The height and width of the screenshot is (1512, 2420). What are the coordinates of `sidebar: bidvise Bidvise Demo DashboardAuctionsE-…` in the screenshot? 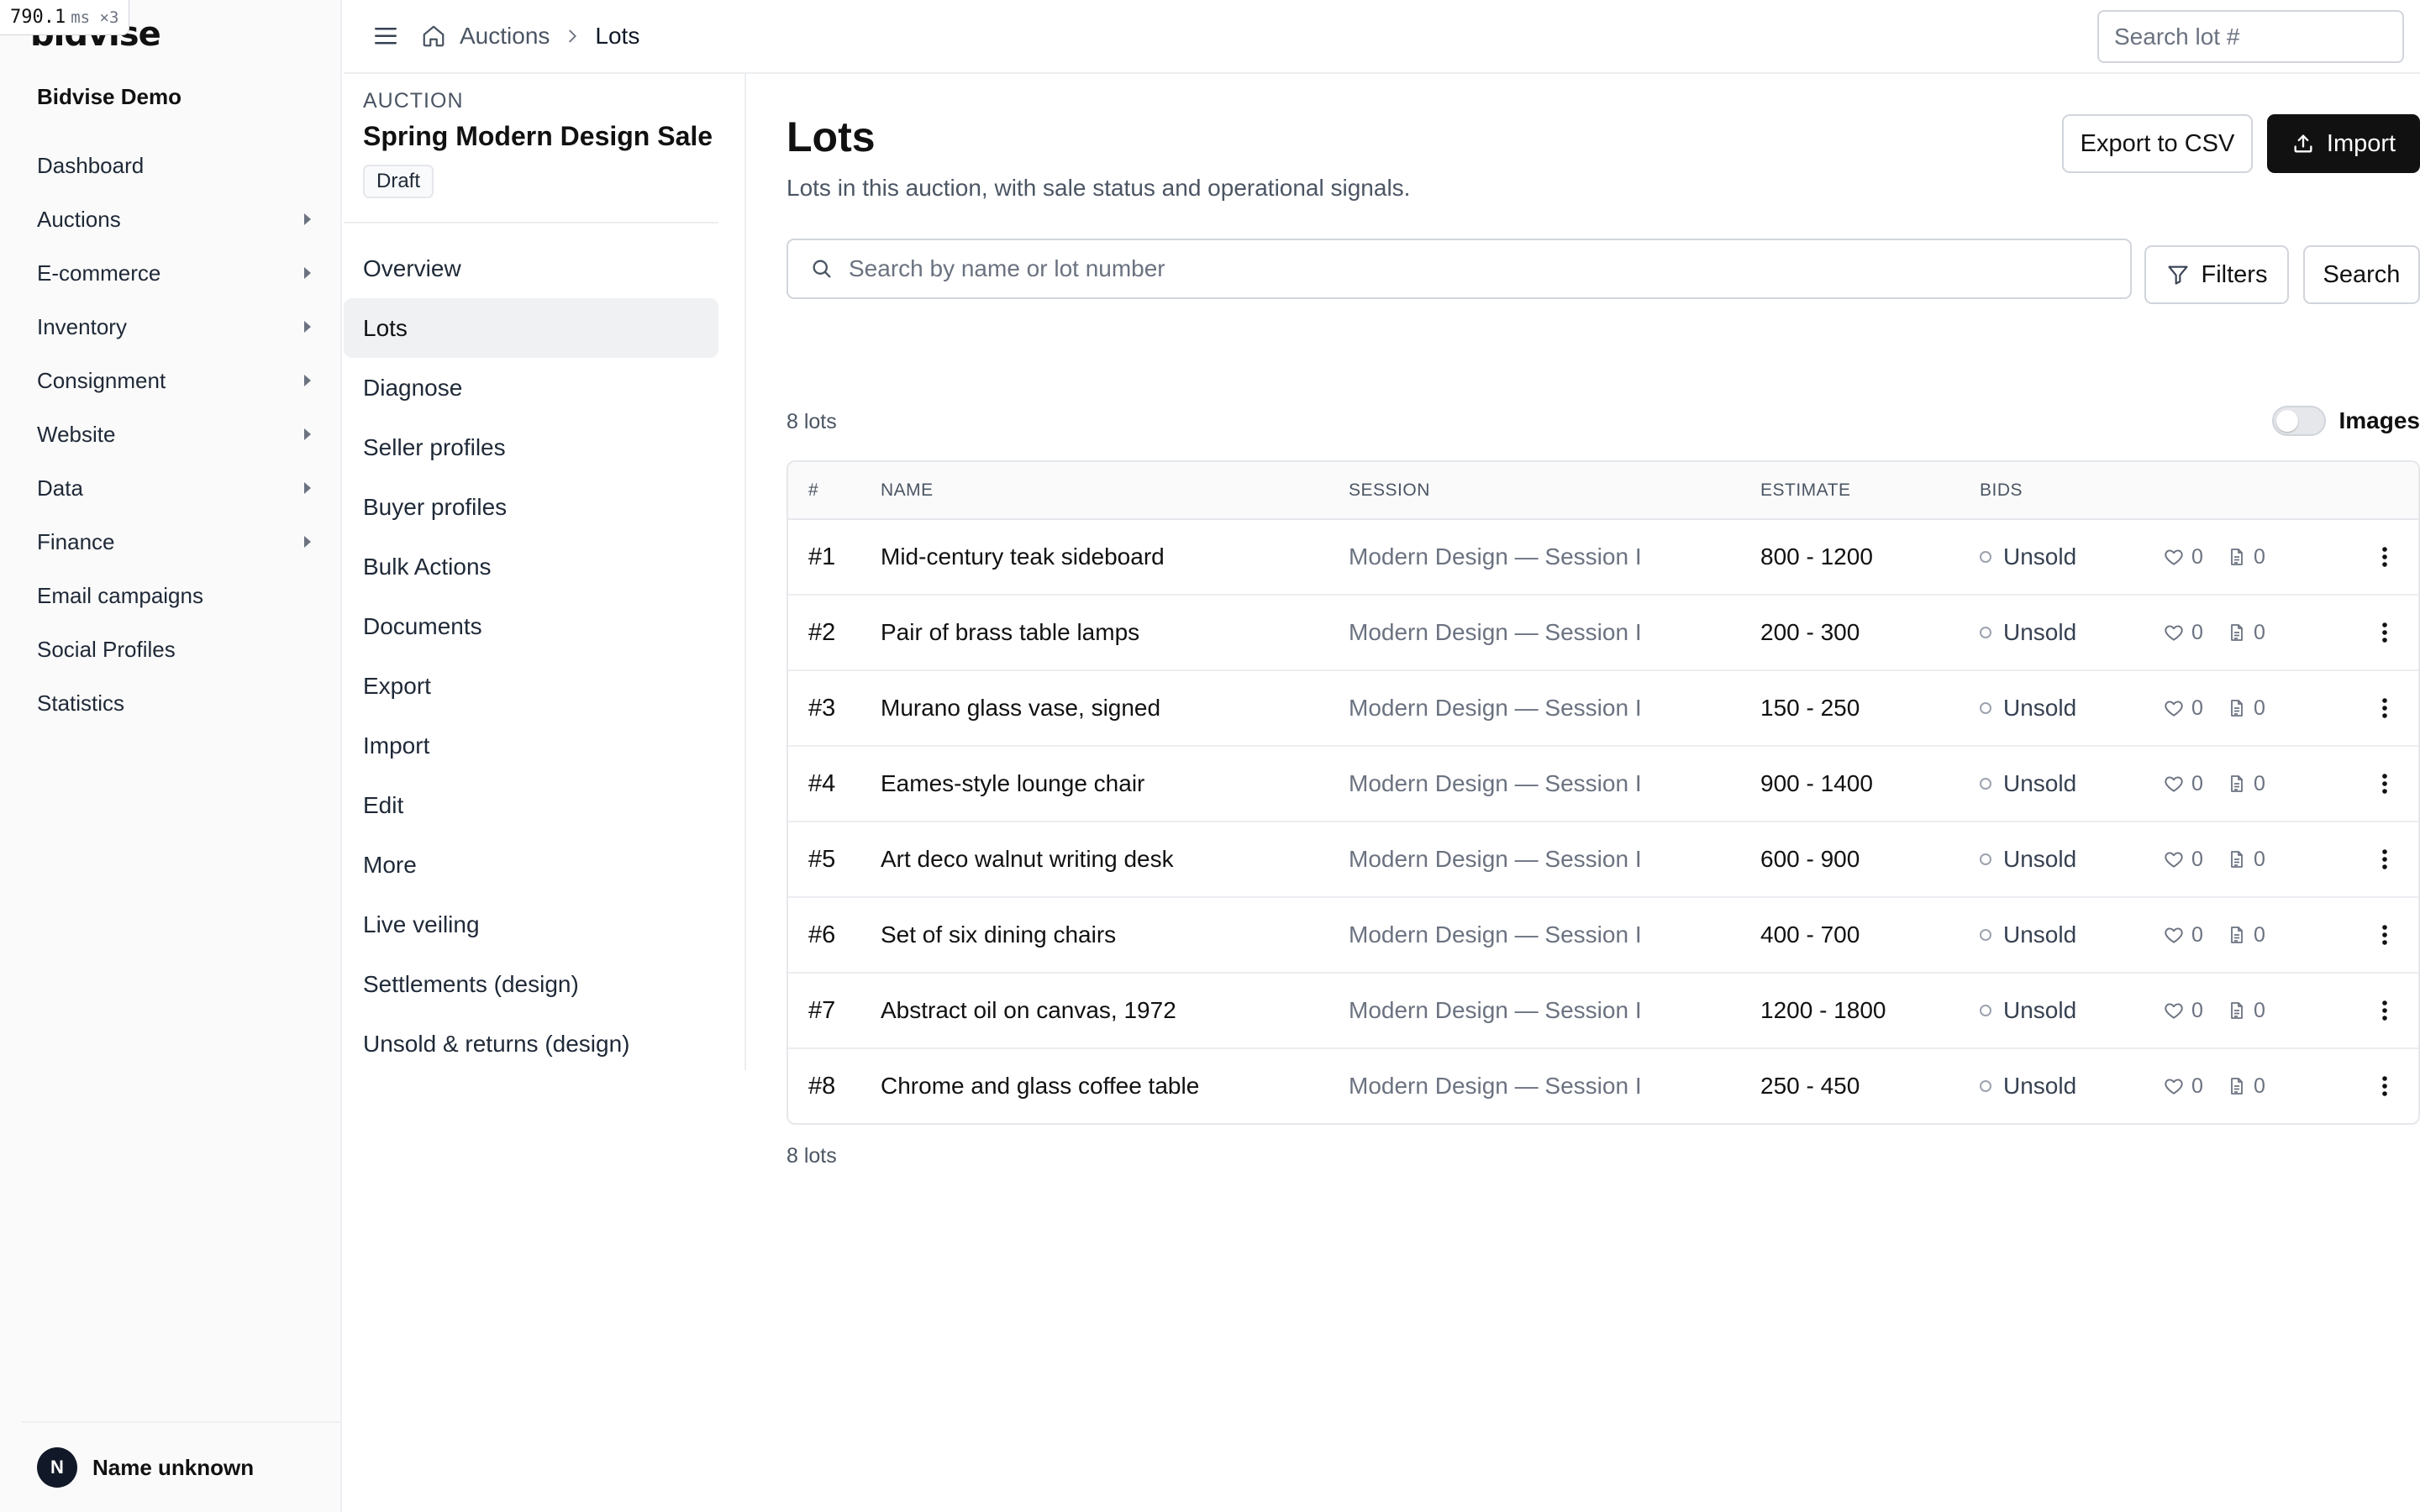 It's located at (171, 756).